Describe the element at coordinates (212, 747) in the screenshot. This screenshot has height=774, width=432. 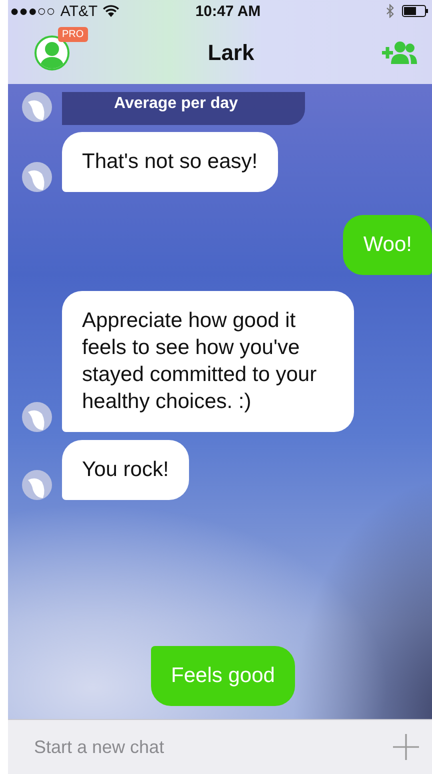
I see `chat-input-field: Start a new chat` at that location.